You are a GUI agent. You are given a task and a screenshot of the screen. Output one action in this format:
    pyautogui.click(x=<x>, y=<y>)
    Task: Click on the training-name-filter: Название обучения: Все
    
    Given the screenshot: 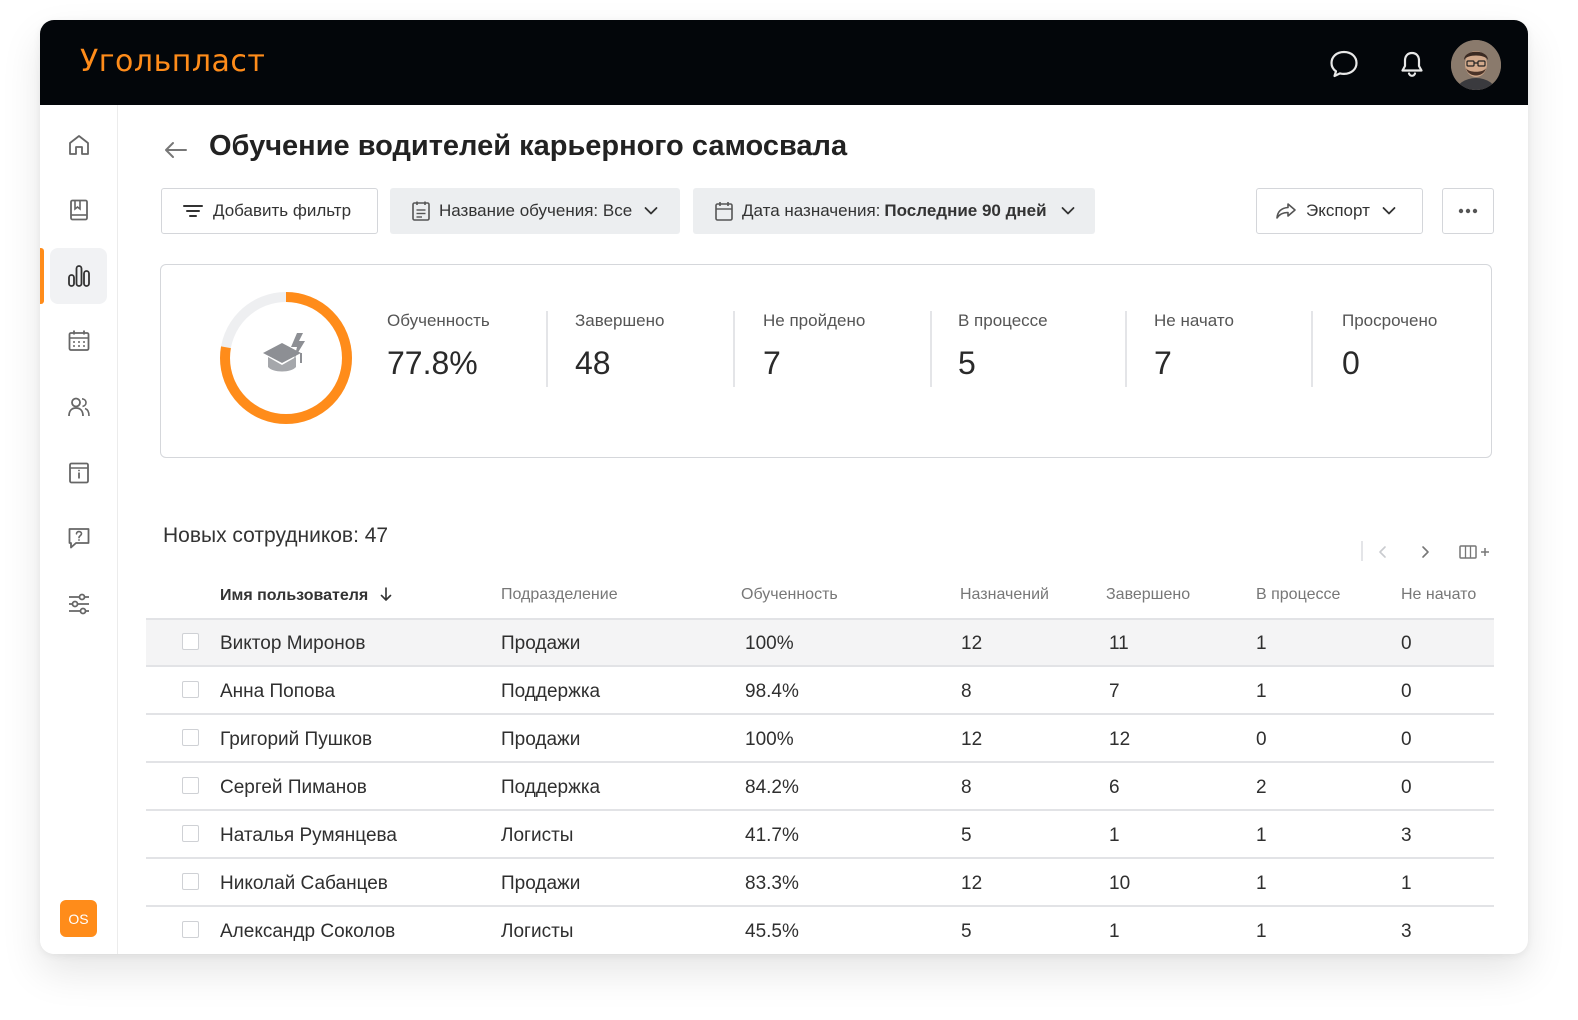 What is the action you would take?
    pyautogui.click(x=535, y=211)
    